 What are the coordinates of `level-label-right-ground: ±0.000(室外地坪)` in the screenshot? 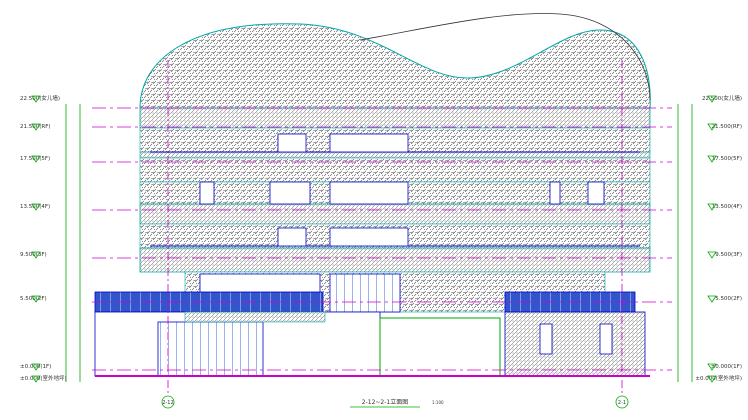 It's located at (718, 378).